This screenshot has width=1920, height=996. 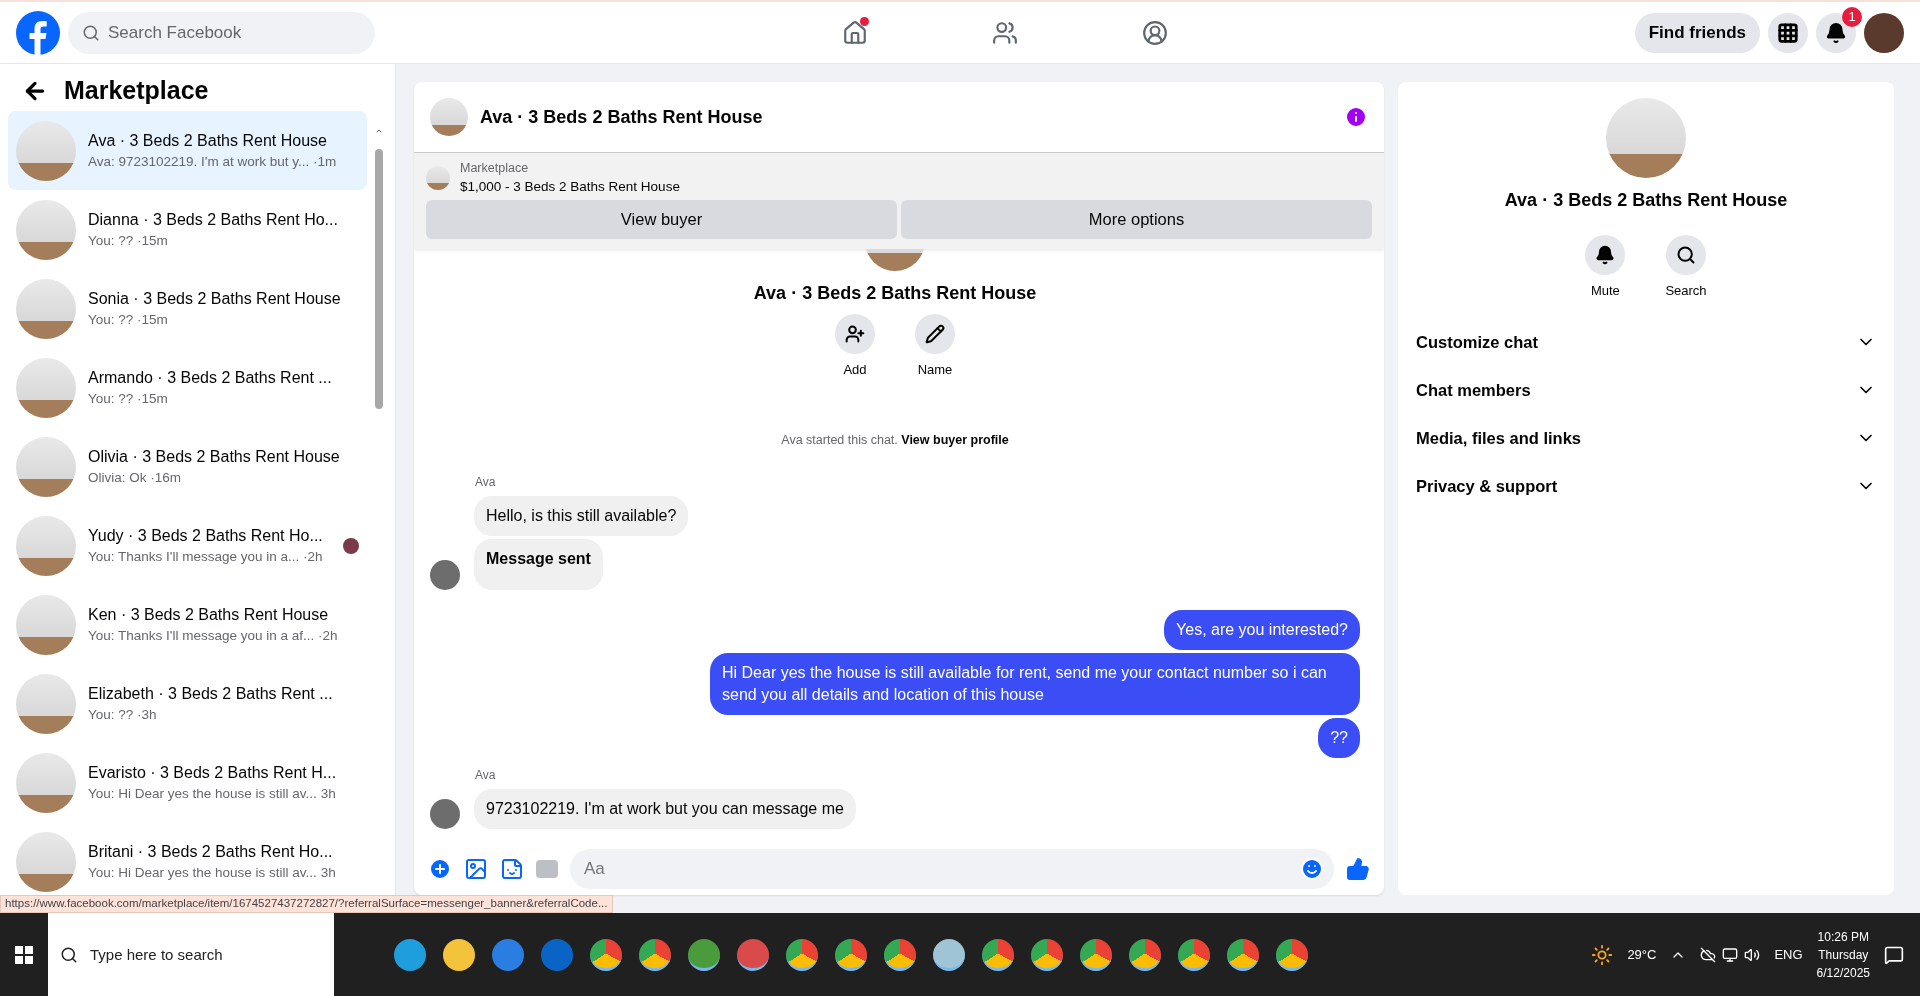 What do you see at coordinates (661, 219) in the screenshot?
I see `action-button: View buyer` at bounding box center [661, 219].